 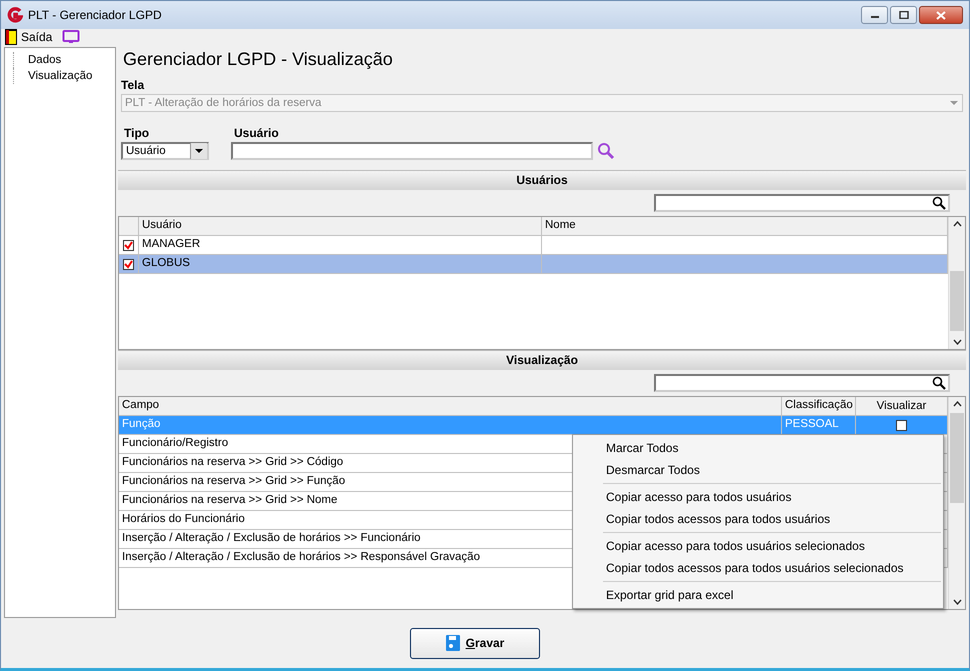 I want to click on section-header: Visualização, so click(x=542, y=360).